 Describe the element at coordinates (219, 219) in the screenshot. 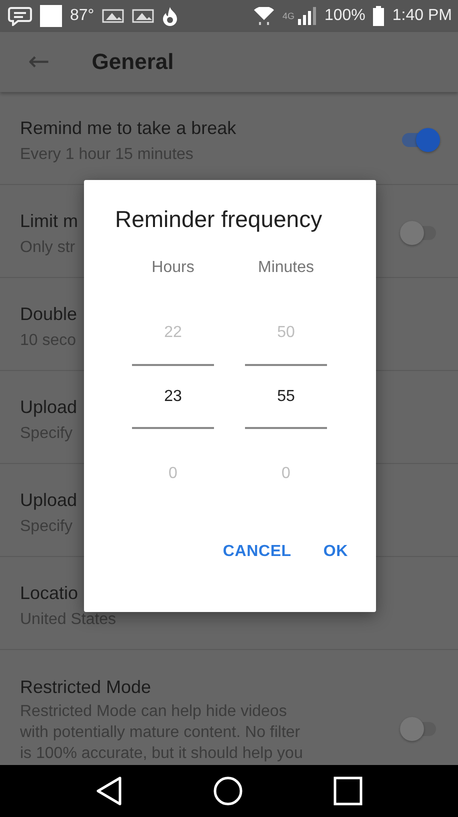

I see `dialog-title: Reminder frequency` at that location.